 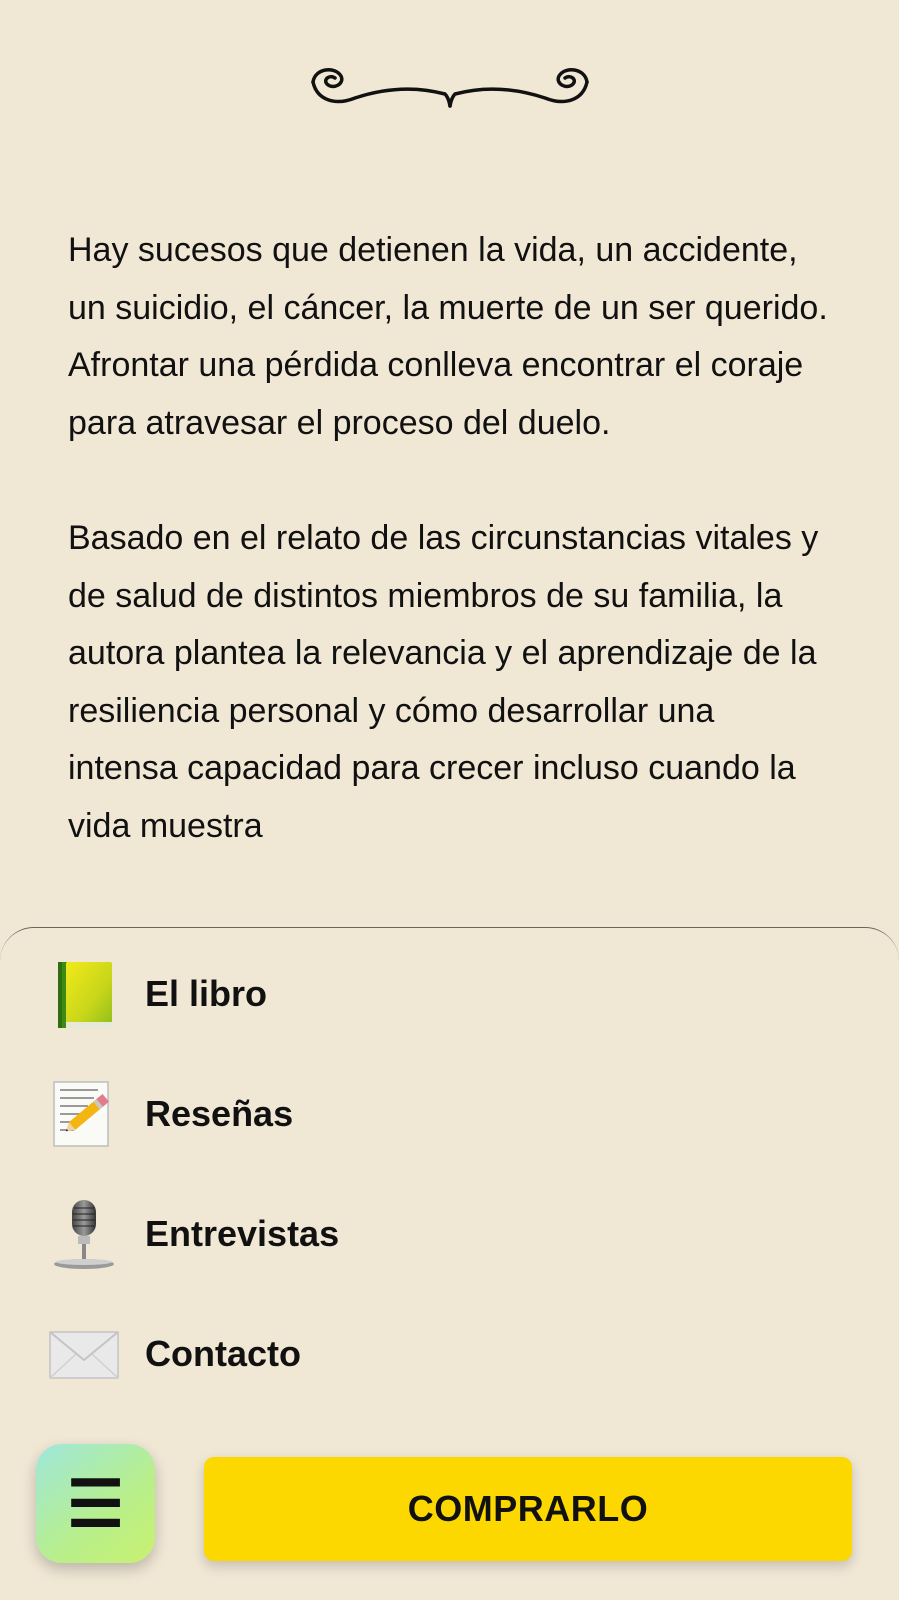 I want to click on hamburger-menu-icon: ☰, so click(x=95, y=1503).